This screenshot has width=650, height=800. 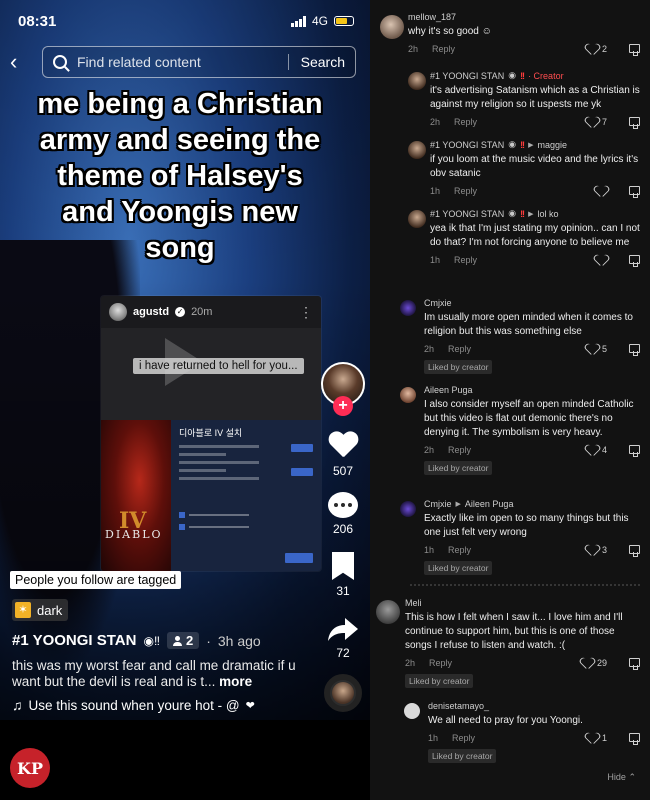 What do you see at coordinates (40, 610) in the screenshot?
I see `effect-chip: ✶ dark` at bounding box center [40, 610].